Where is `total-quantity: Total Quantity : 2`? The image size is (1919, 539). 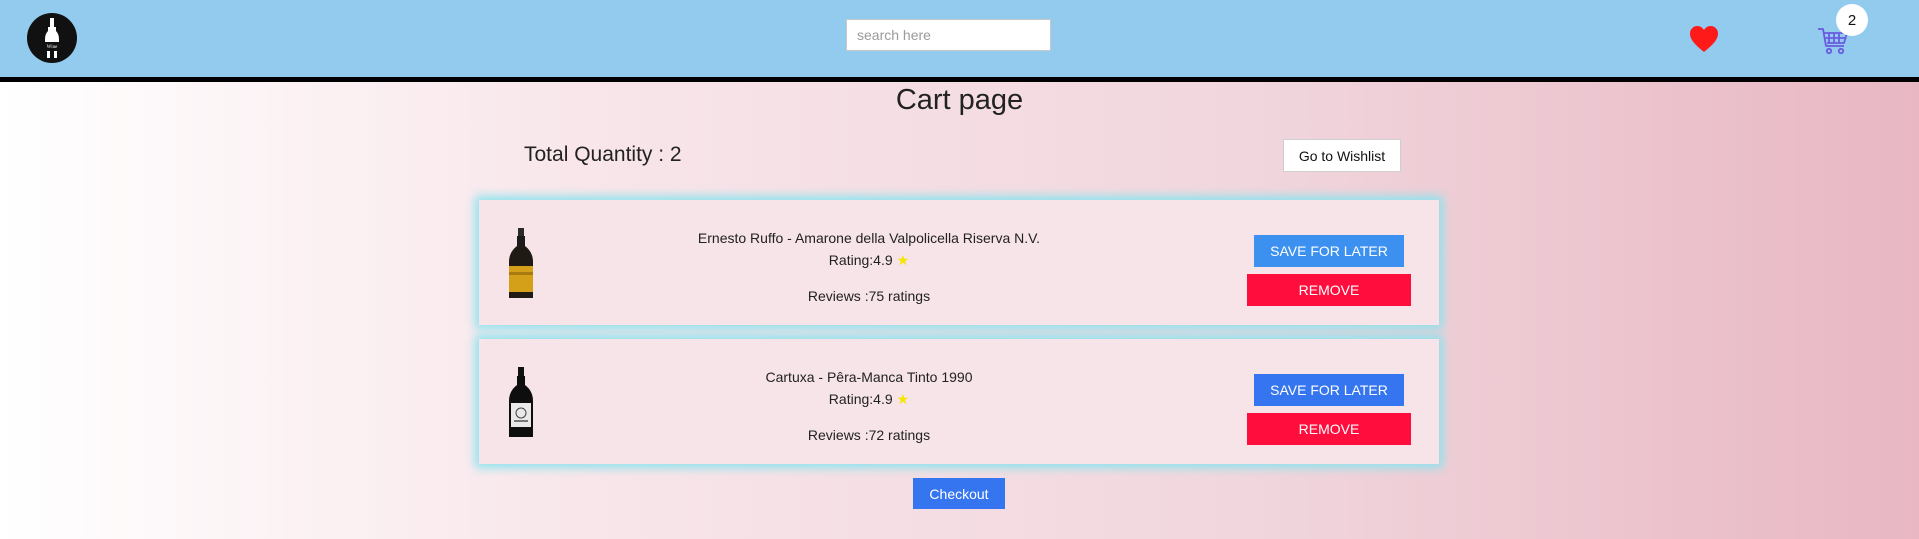
total-quantity: Total Quantity : 2 is located at coordinates (603, 154).